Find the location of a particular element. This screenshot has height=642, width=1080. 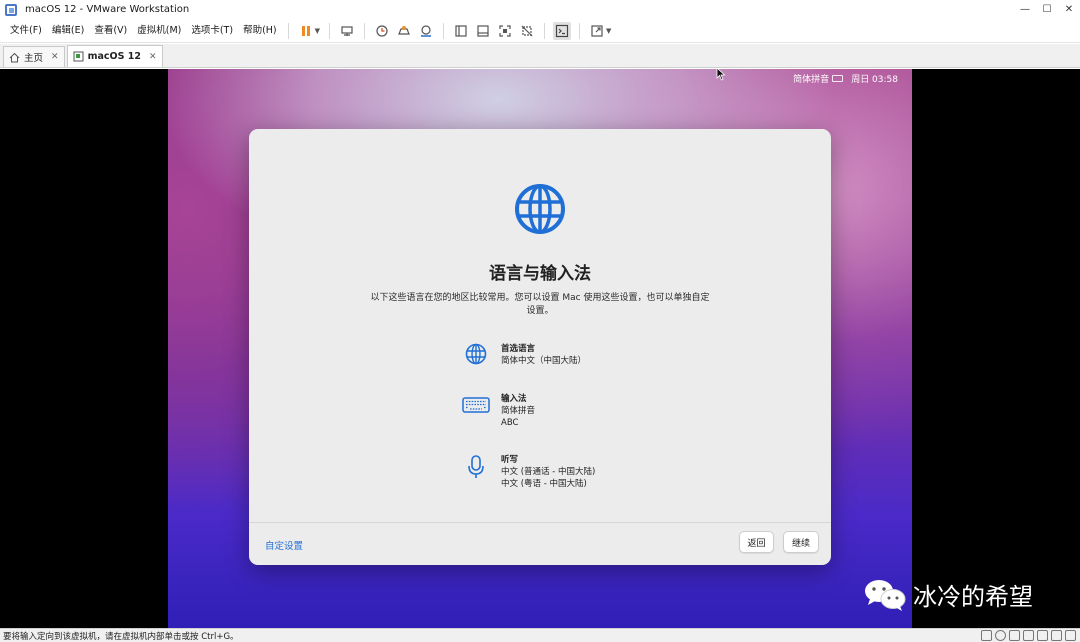

row-value: 中文 (普通话 - 中国大陆) is located at coordinates (548, 472).